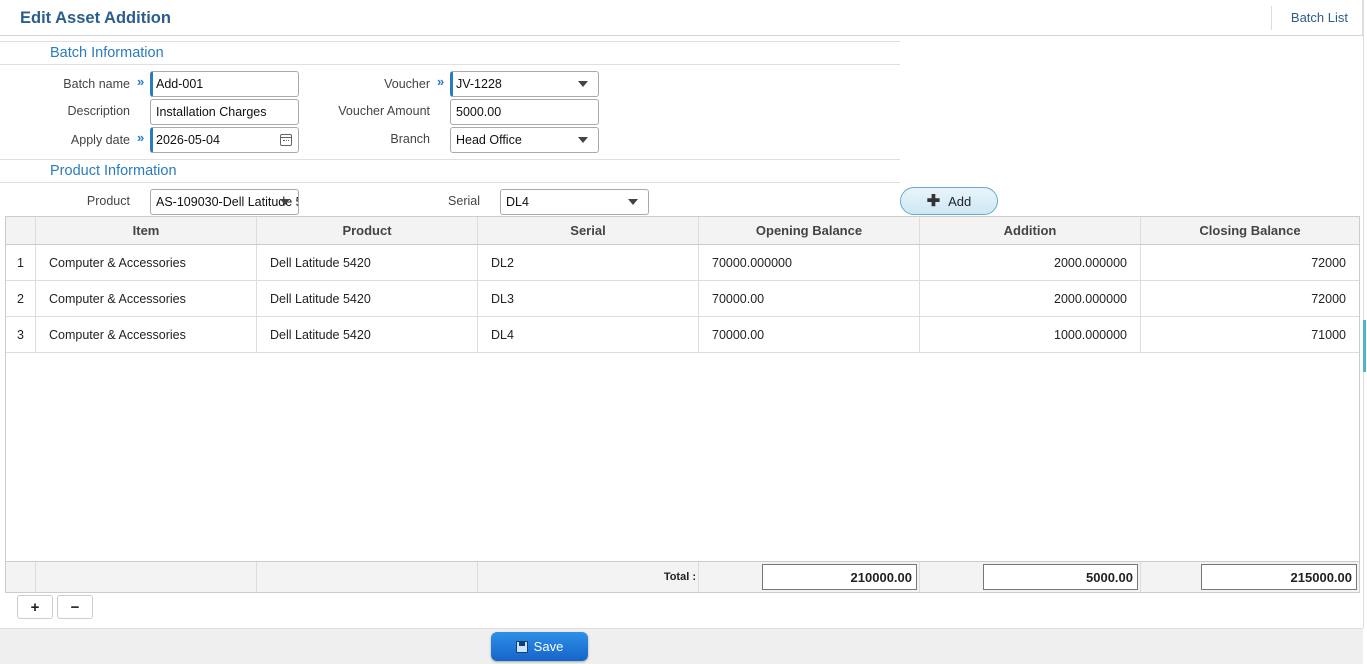  I want to click on cell-serial: DL2, so click(588, 262).